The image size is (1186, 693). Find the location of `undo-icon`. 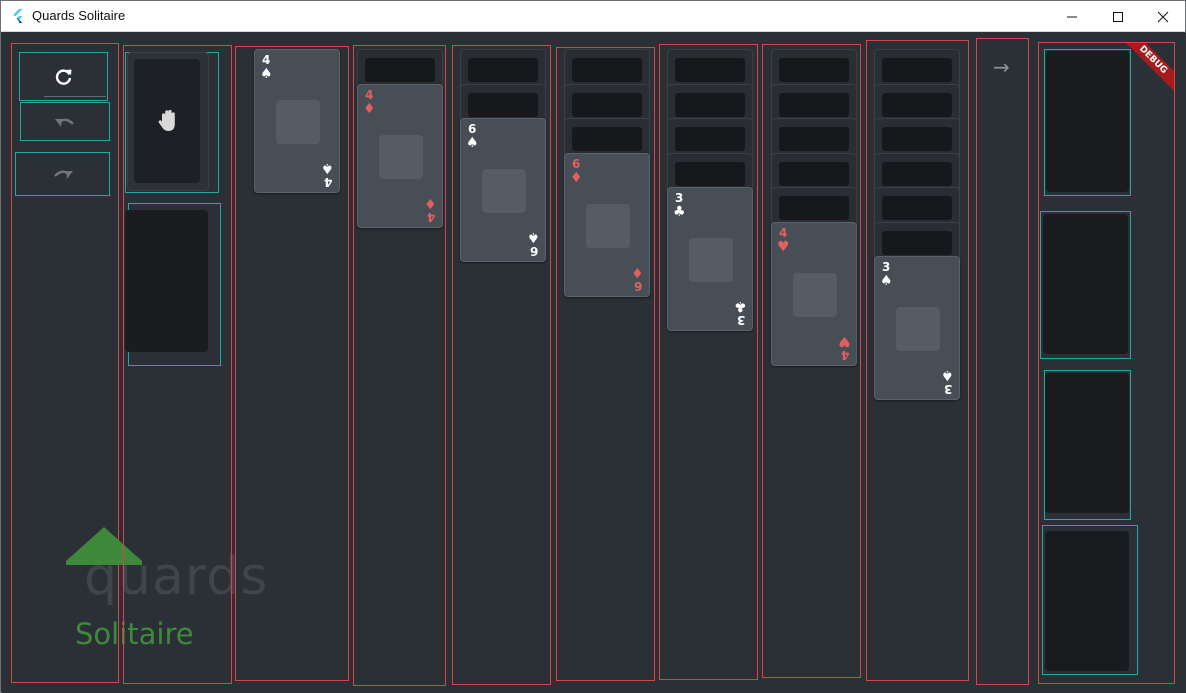

undo-icon is located at coordinates (64, 122).